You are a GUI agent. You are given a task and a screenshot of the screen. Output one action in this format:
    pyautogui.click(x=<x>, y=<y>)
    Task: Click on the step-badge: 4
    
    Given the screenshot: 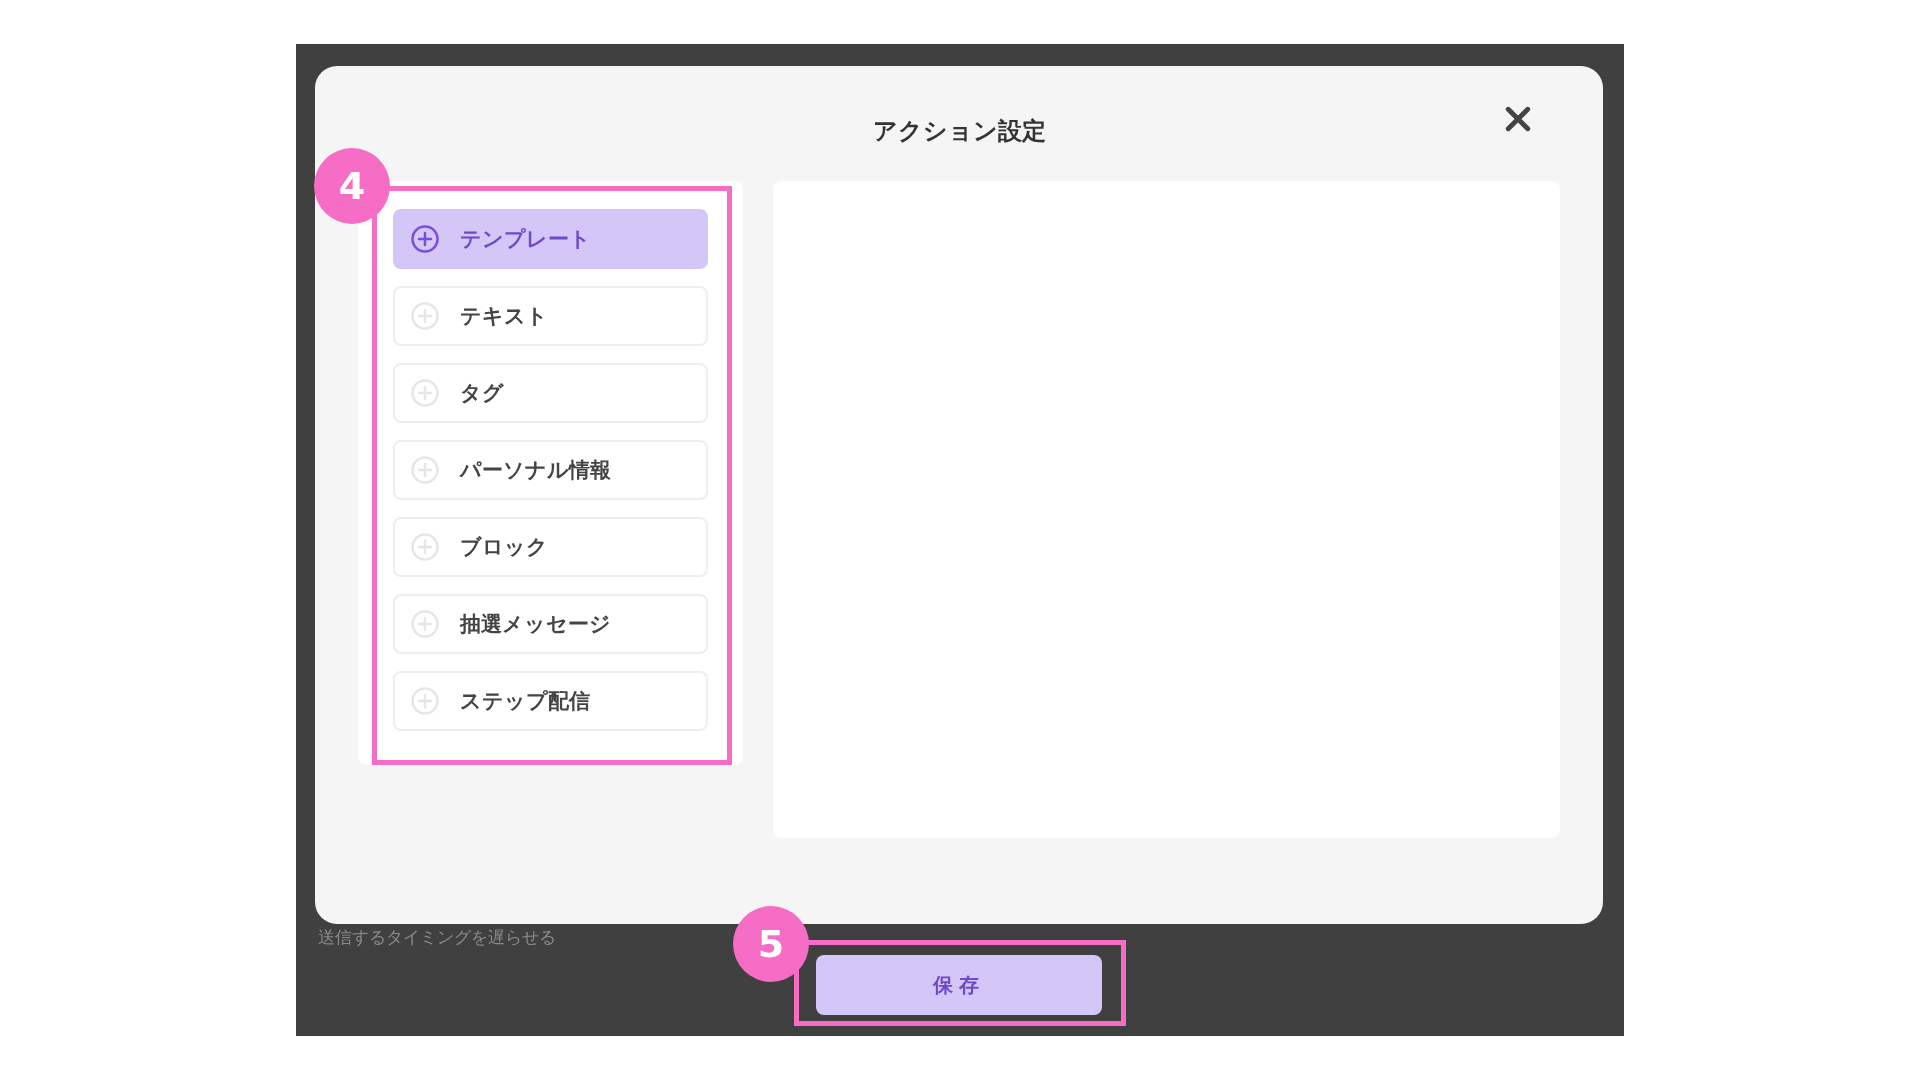 What is the action you would take?
    pyautogui.click(x=352, y=186)
    